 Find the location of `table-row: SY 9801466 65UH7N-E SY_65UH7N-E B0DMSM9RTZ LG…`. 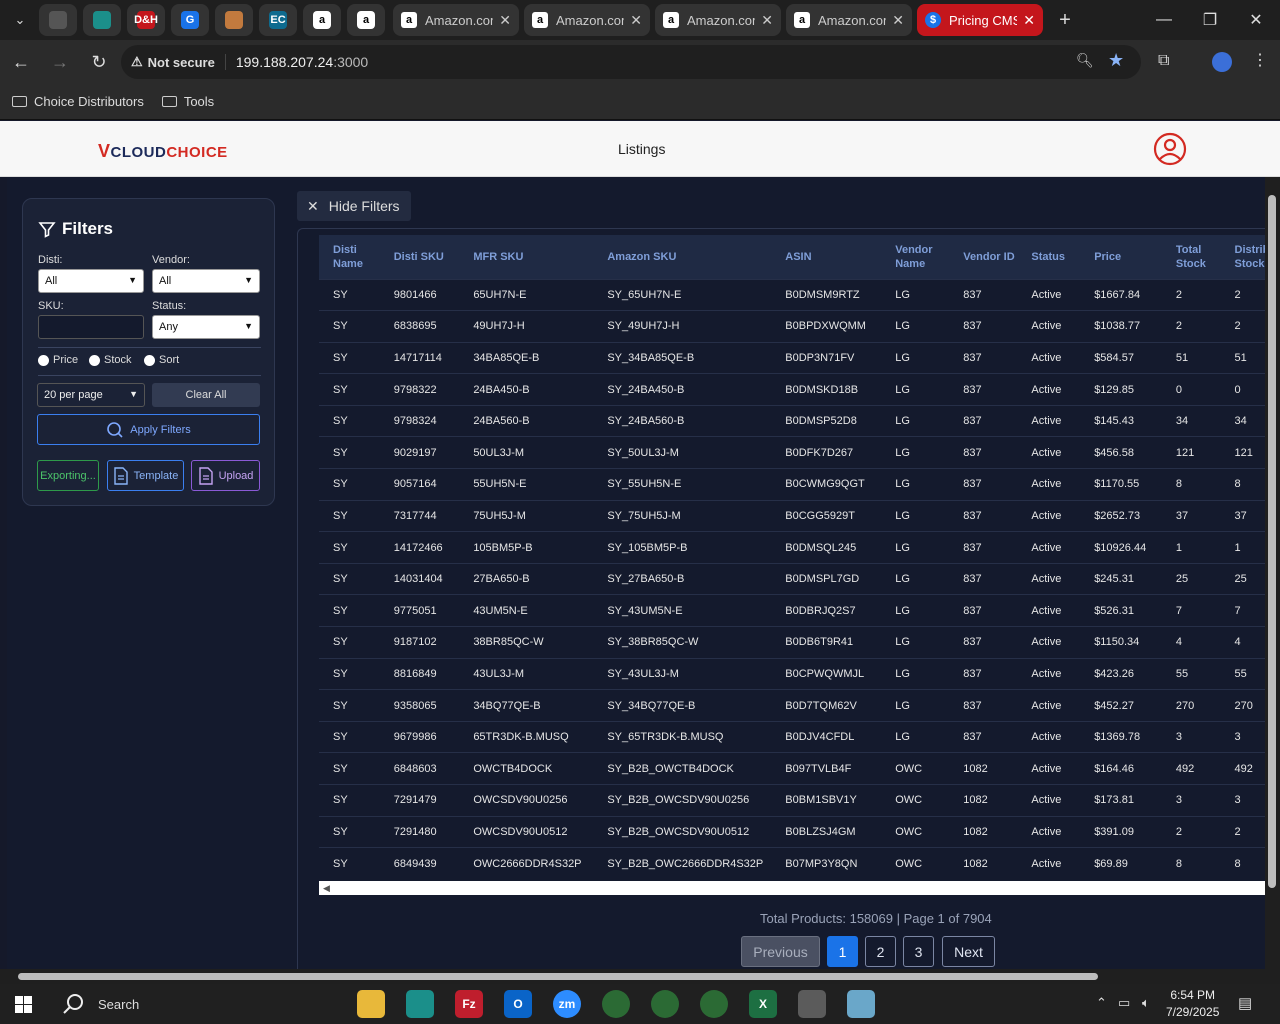

table-row: SY 9801466 65UH7N-E SY_65UH7N-E B0DMSM9RTZ LG… is located at coordinates (792, 294).